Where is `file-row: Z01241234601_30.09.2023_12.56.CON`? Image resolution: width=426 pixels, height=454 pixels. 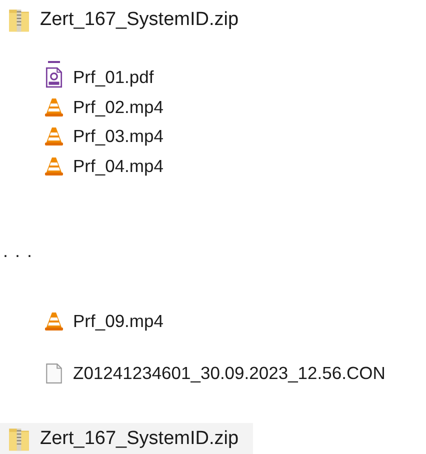
file-row: Z01241234601_30.09.2023_12.56.CON is located at coordinates (213, 374).